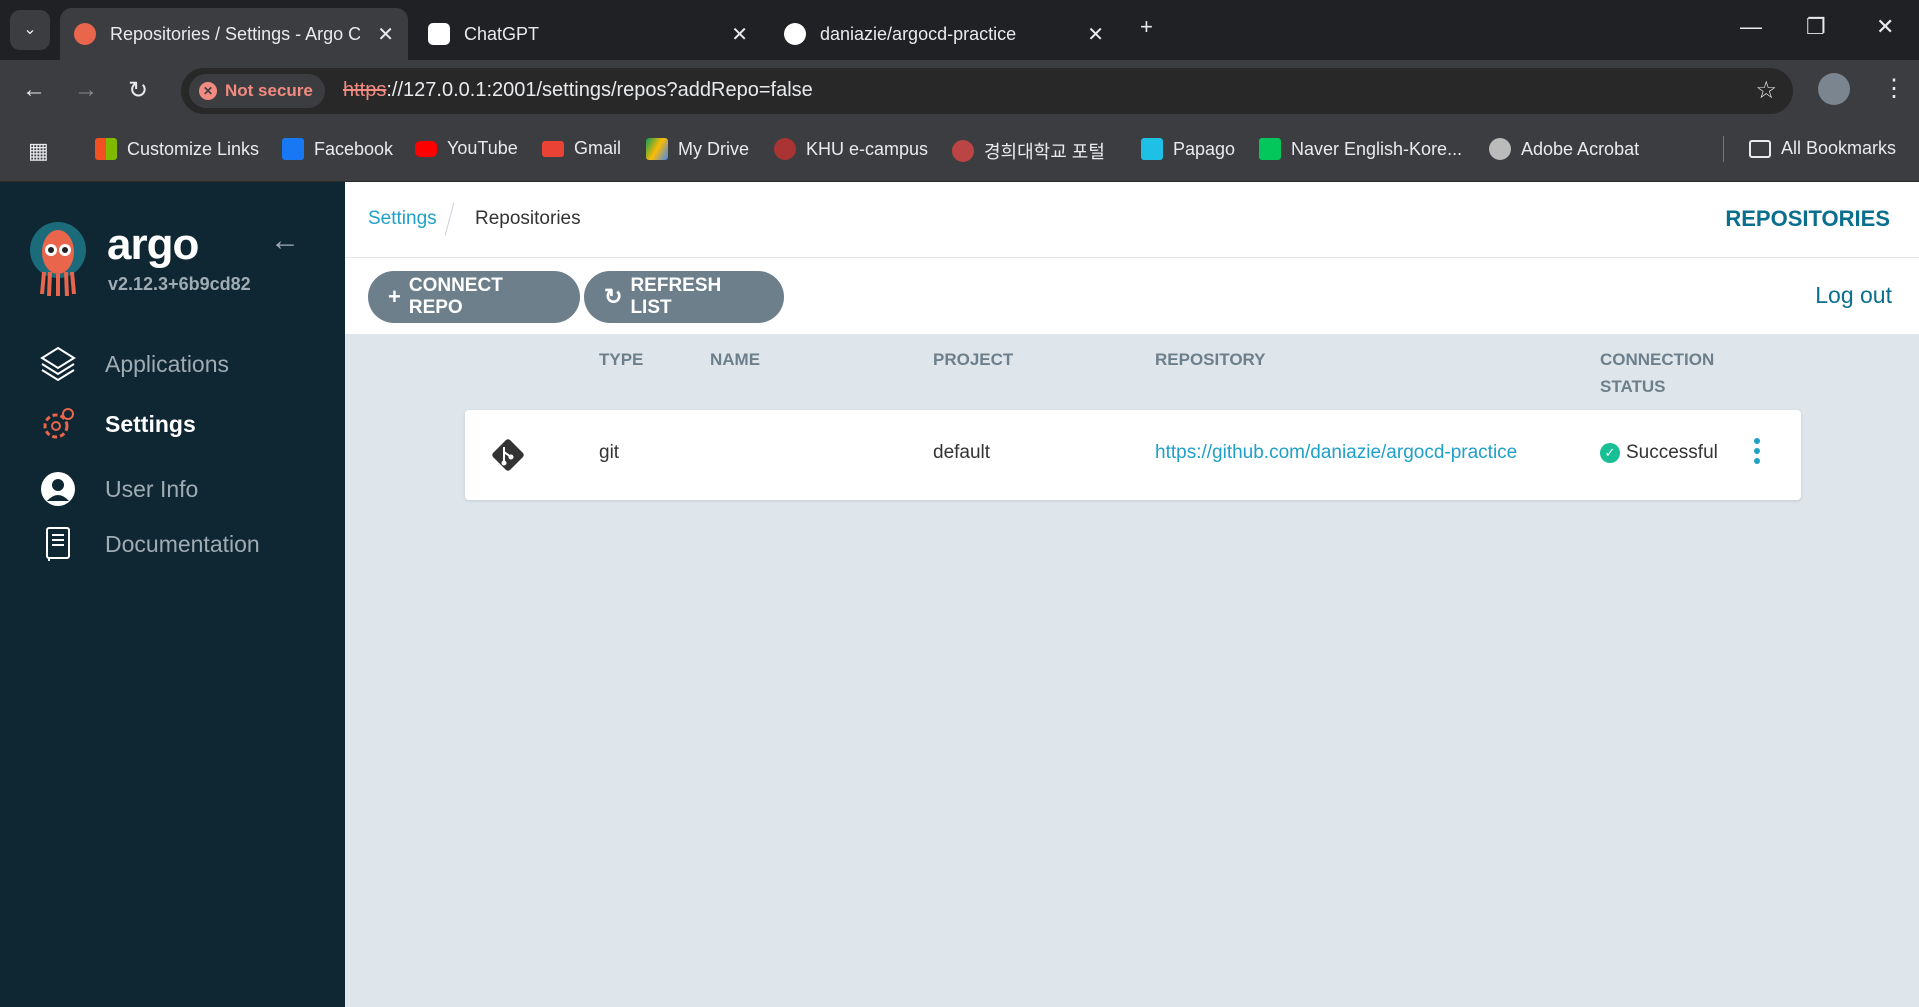 This screenshot has height=1007, width=1919. I want to click on tab-title: ChatGPT, so click(502, 33).